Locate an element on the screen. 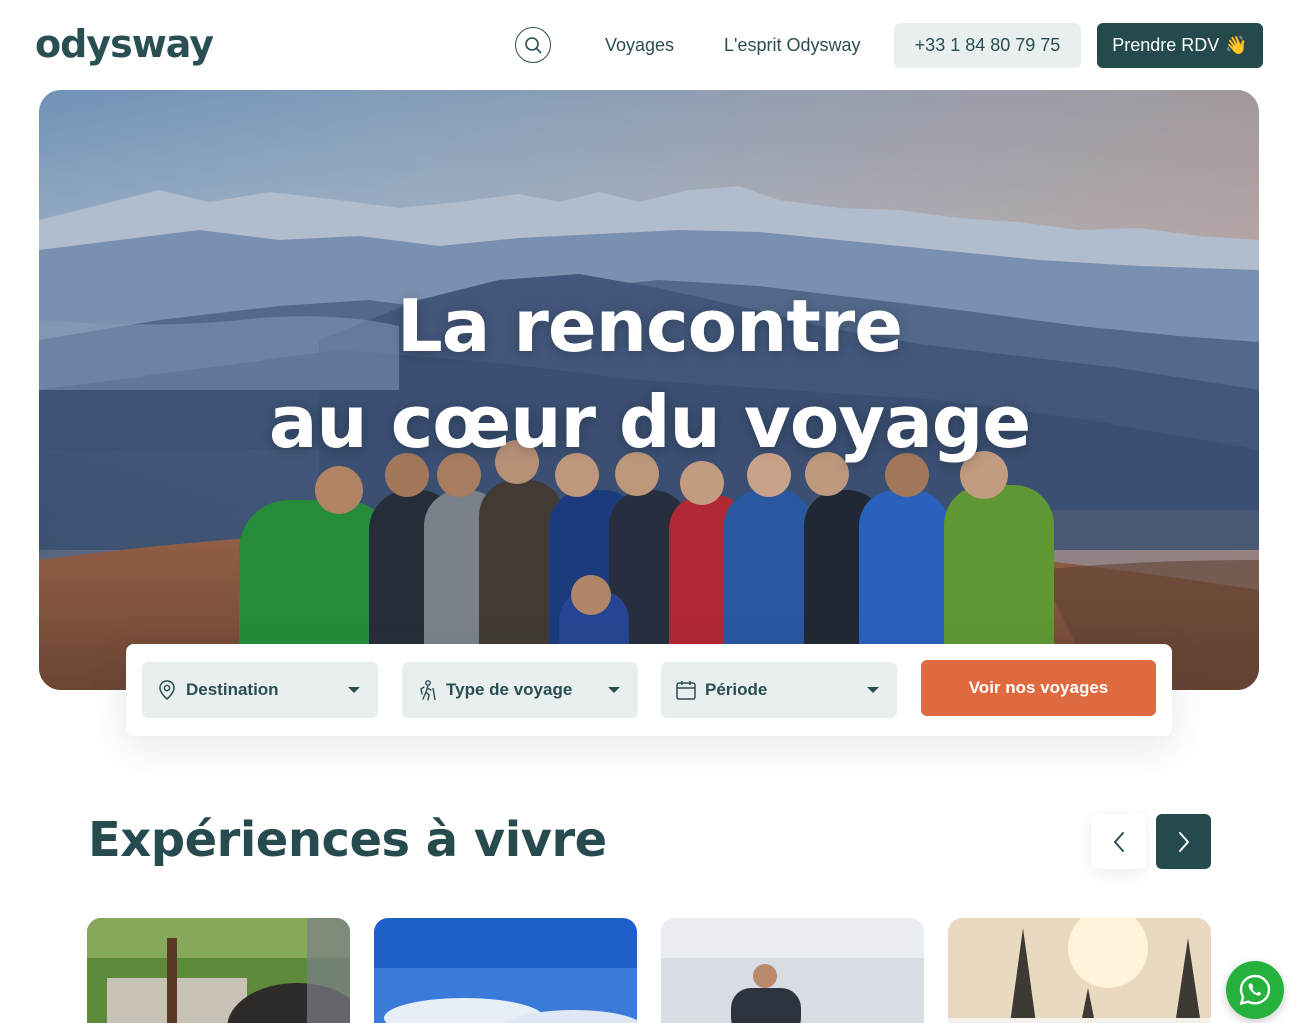 This screenshot has height=1023, width=1299. carousel-next-button is located at coordinates (1183, 841).